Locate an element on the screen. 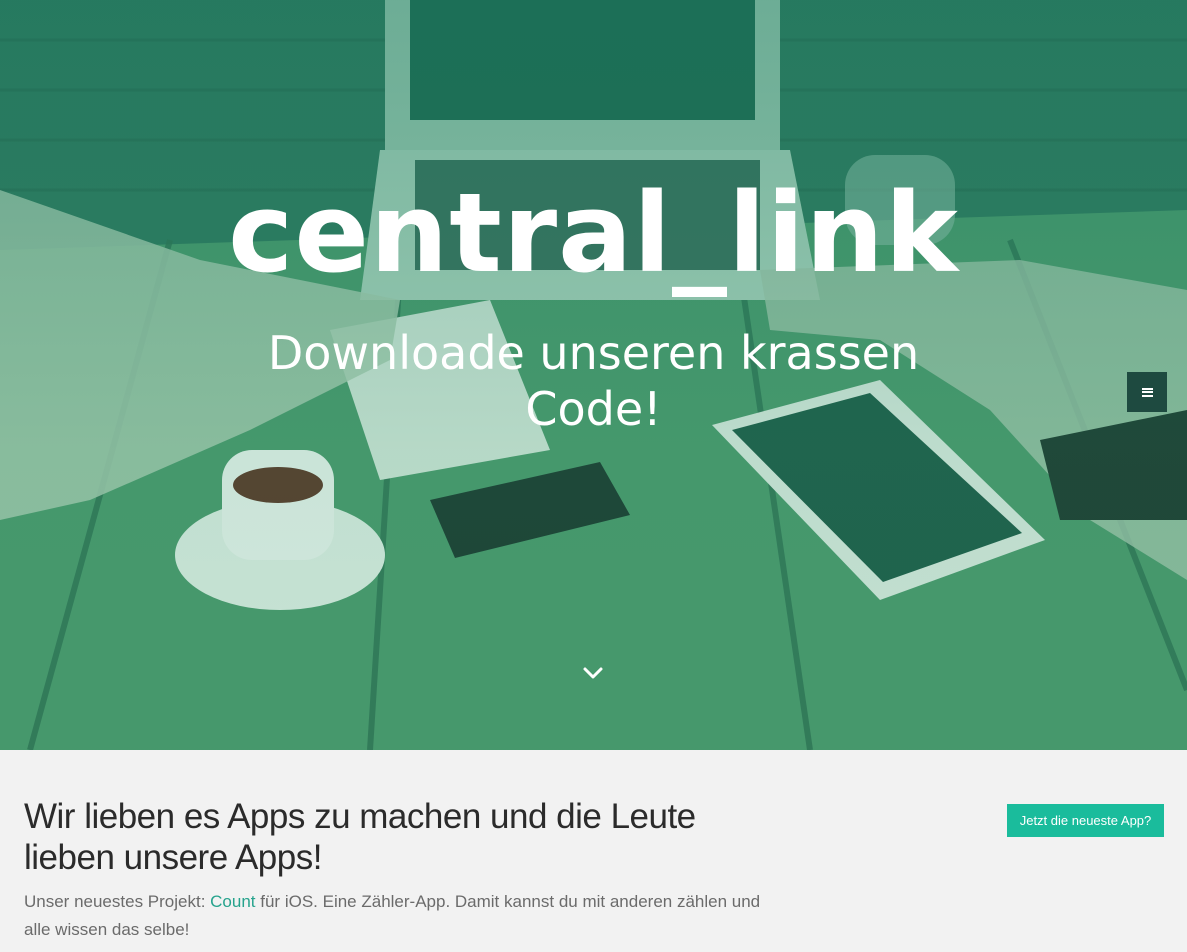  hamburger-icon is located at coordinates (1147, 392).